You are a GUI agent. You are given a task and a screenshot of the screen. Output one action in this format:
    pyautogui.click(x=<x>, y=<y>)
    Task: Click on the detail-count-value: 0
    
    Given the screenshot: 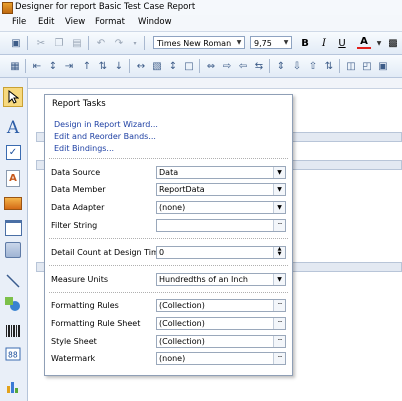 What is the action you would take?
    pyautogui.click(x=162, y=252)
    